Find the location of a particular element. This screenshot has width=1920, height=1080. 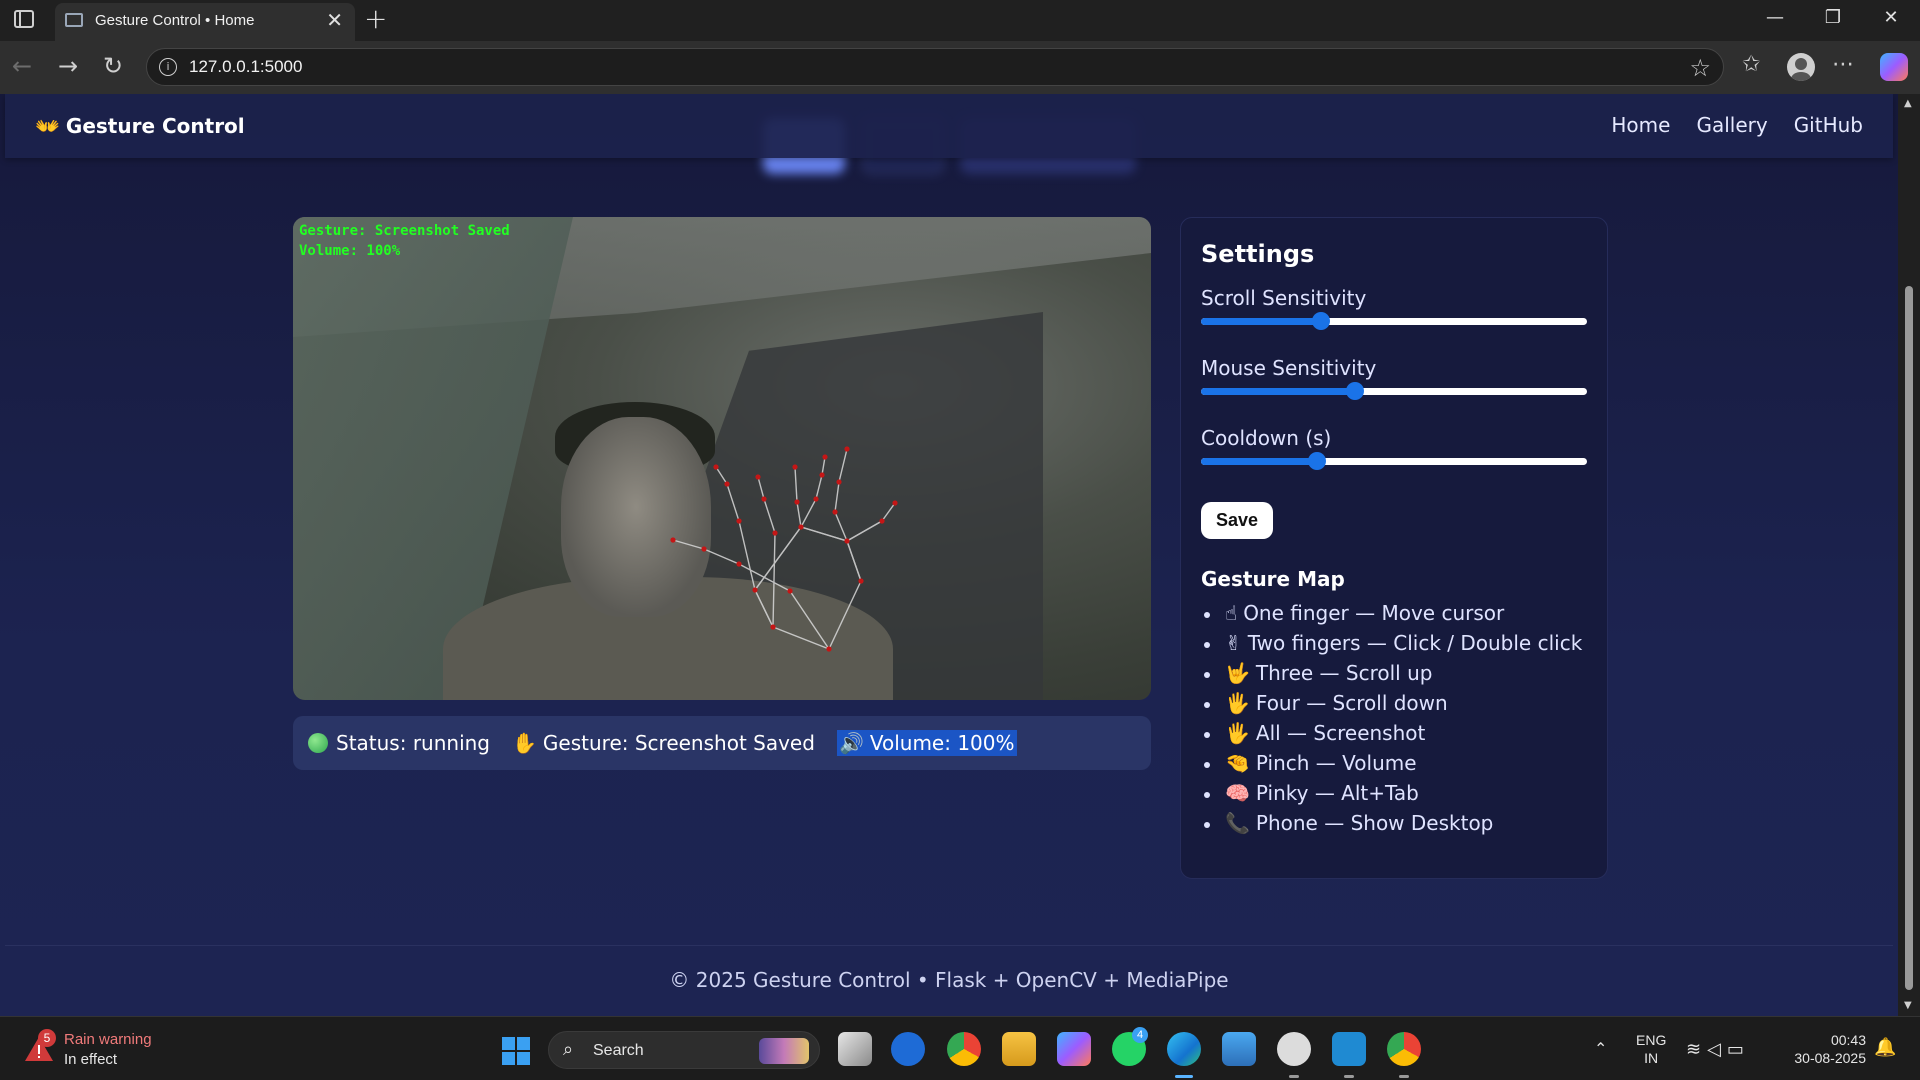

browser-tab-active: Gesture Control • Home ✕ is located at coordinates (205, 22).